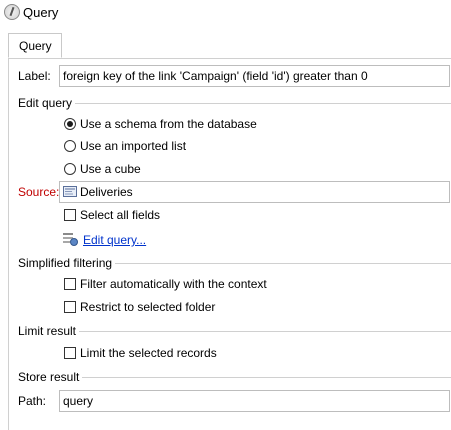 This screenshot has height=430, width=451. I want to click on filter-context-checkbox, so click(70, 284).